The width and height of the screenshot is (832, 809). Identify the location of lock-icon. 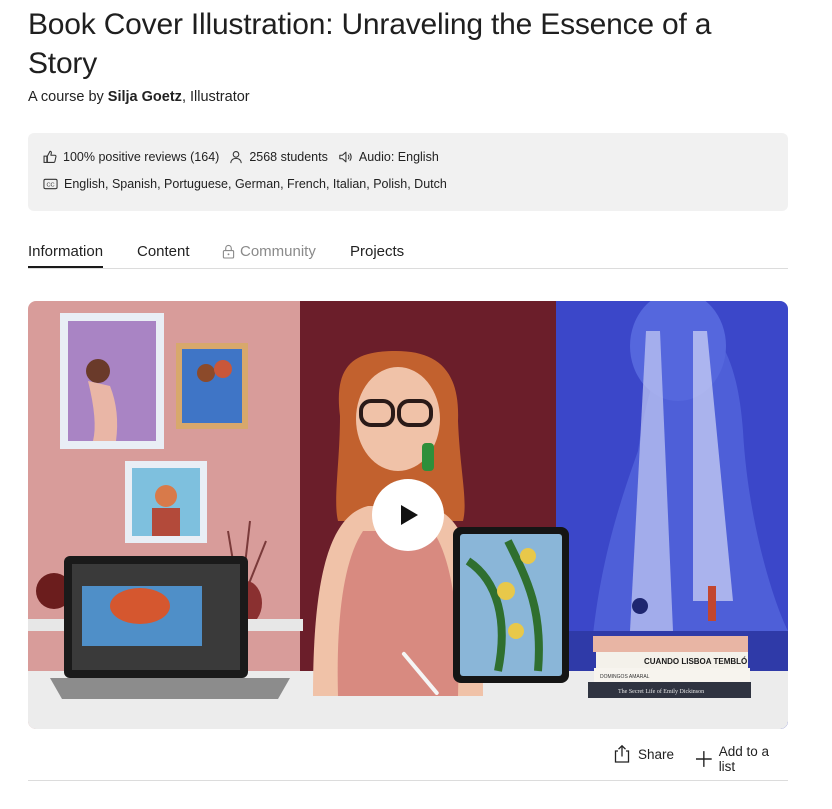
(228, 251).